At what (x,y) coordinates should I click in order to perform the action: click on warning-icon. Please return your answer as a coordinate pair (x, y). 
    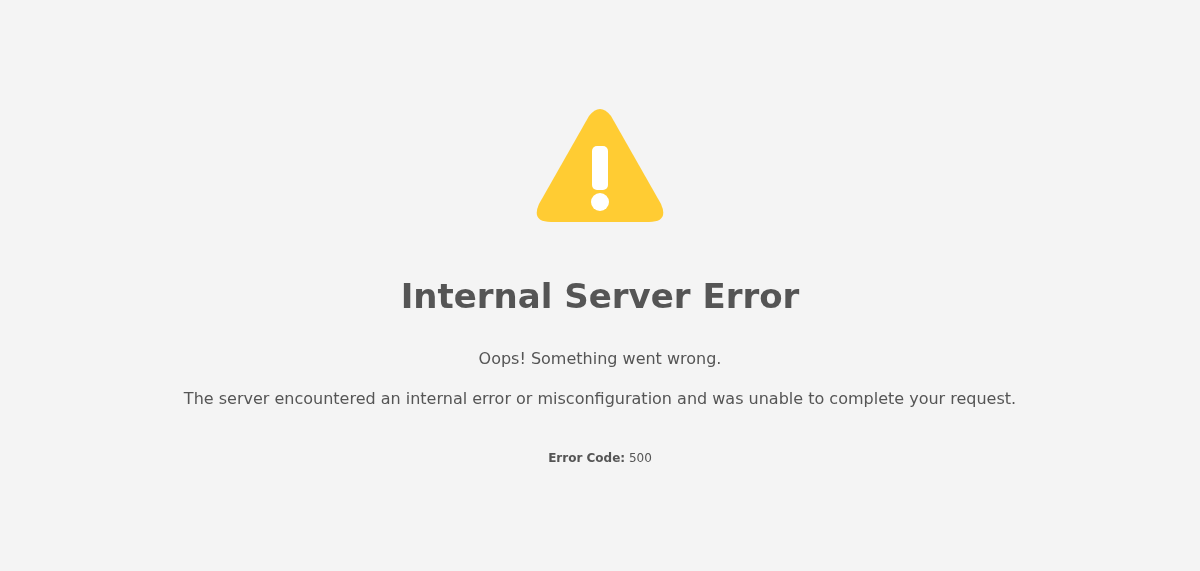
    Looking at the image, I should click on (600, 166).